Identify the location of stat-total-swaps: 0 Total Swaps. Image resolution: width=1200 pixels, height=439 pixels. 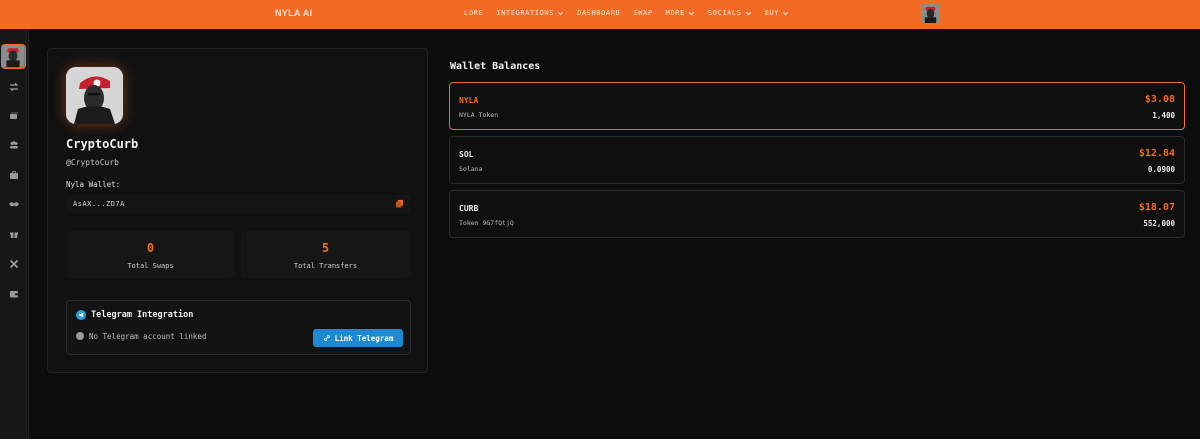
(150, 254).